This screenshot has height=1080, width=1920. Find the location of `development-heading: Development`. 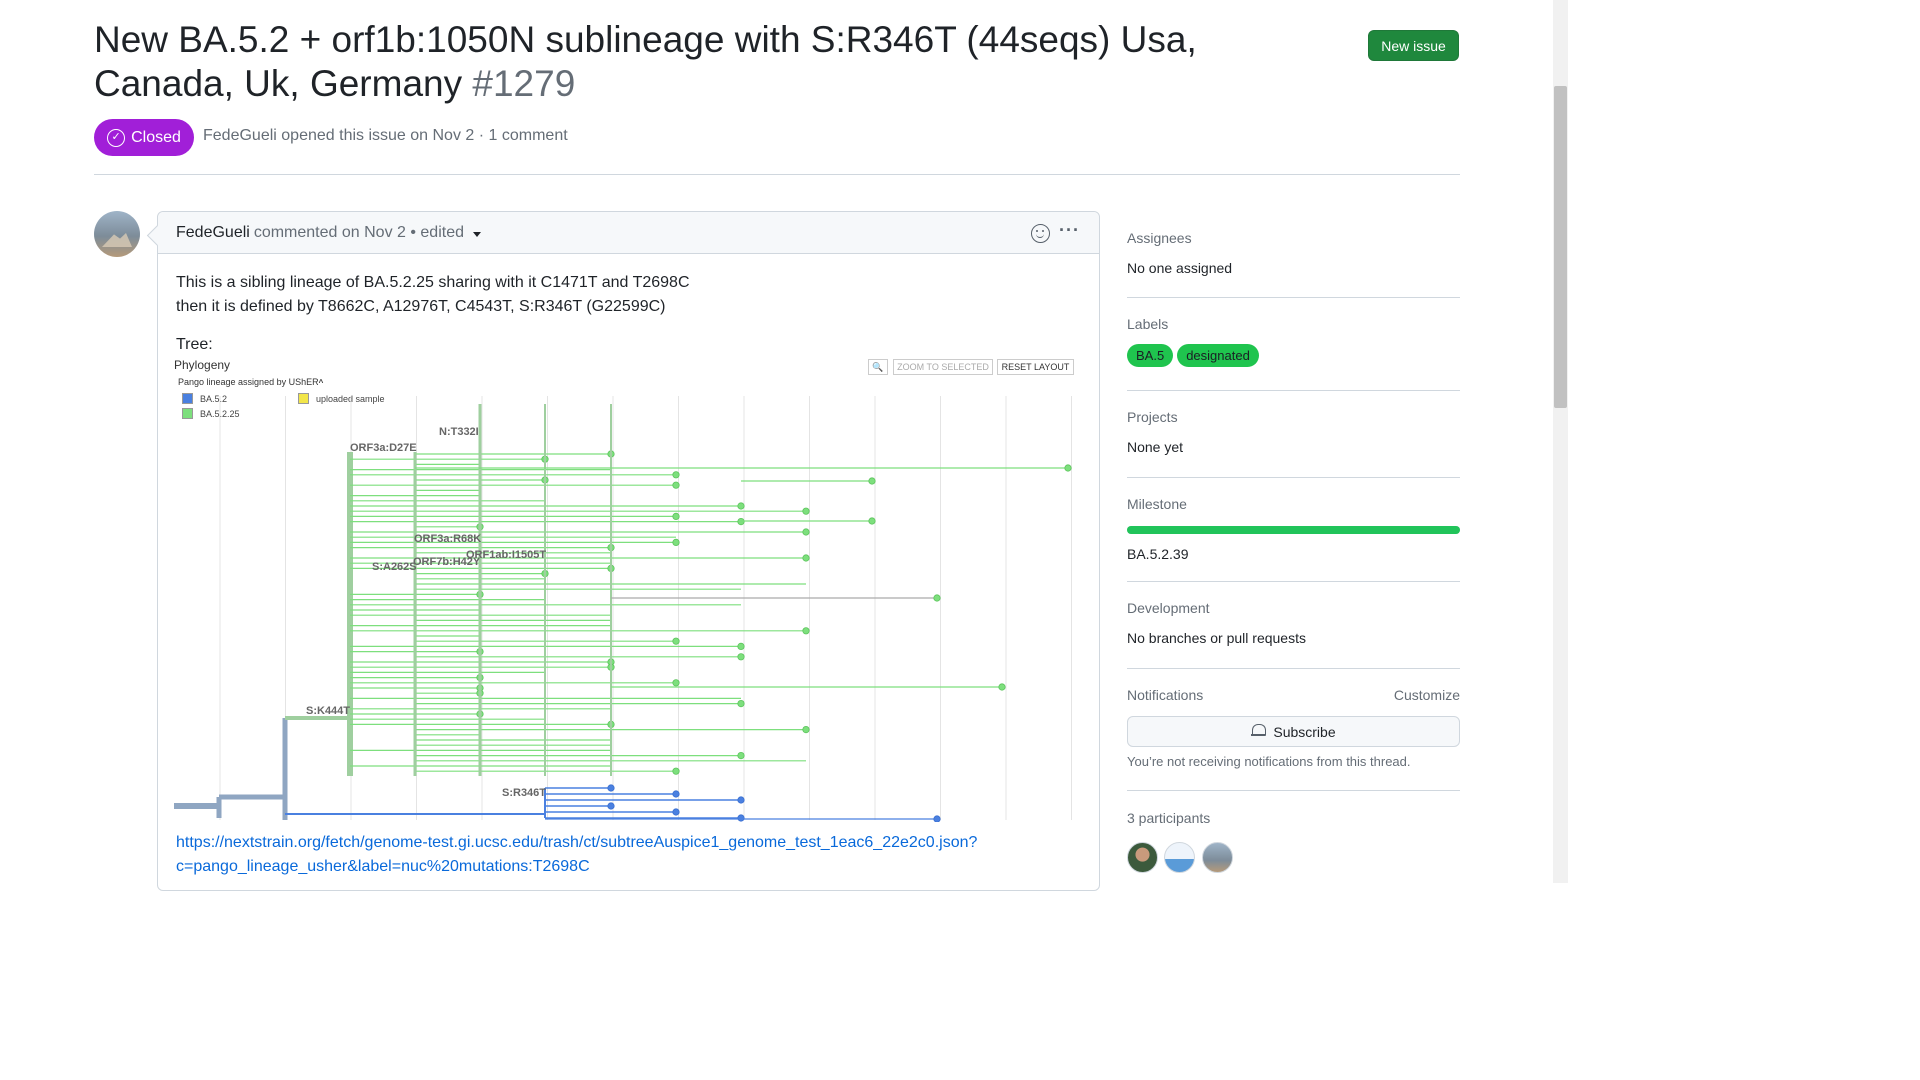

development-heading: Development is located at coordinates (1293, 608).